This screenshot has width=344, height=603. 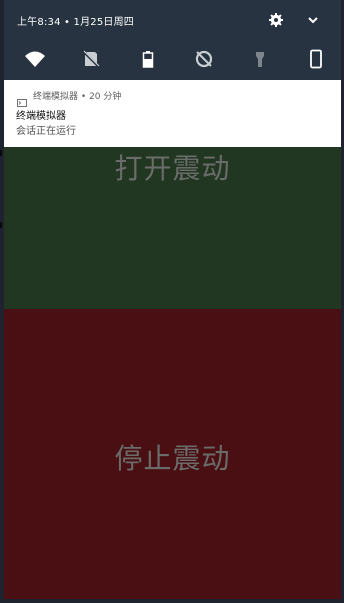 I want to click on quick-settings-row, so click(x=176, y=59).